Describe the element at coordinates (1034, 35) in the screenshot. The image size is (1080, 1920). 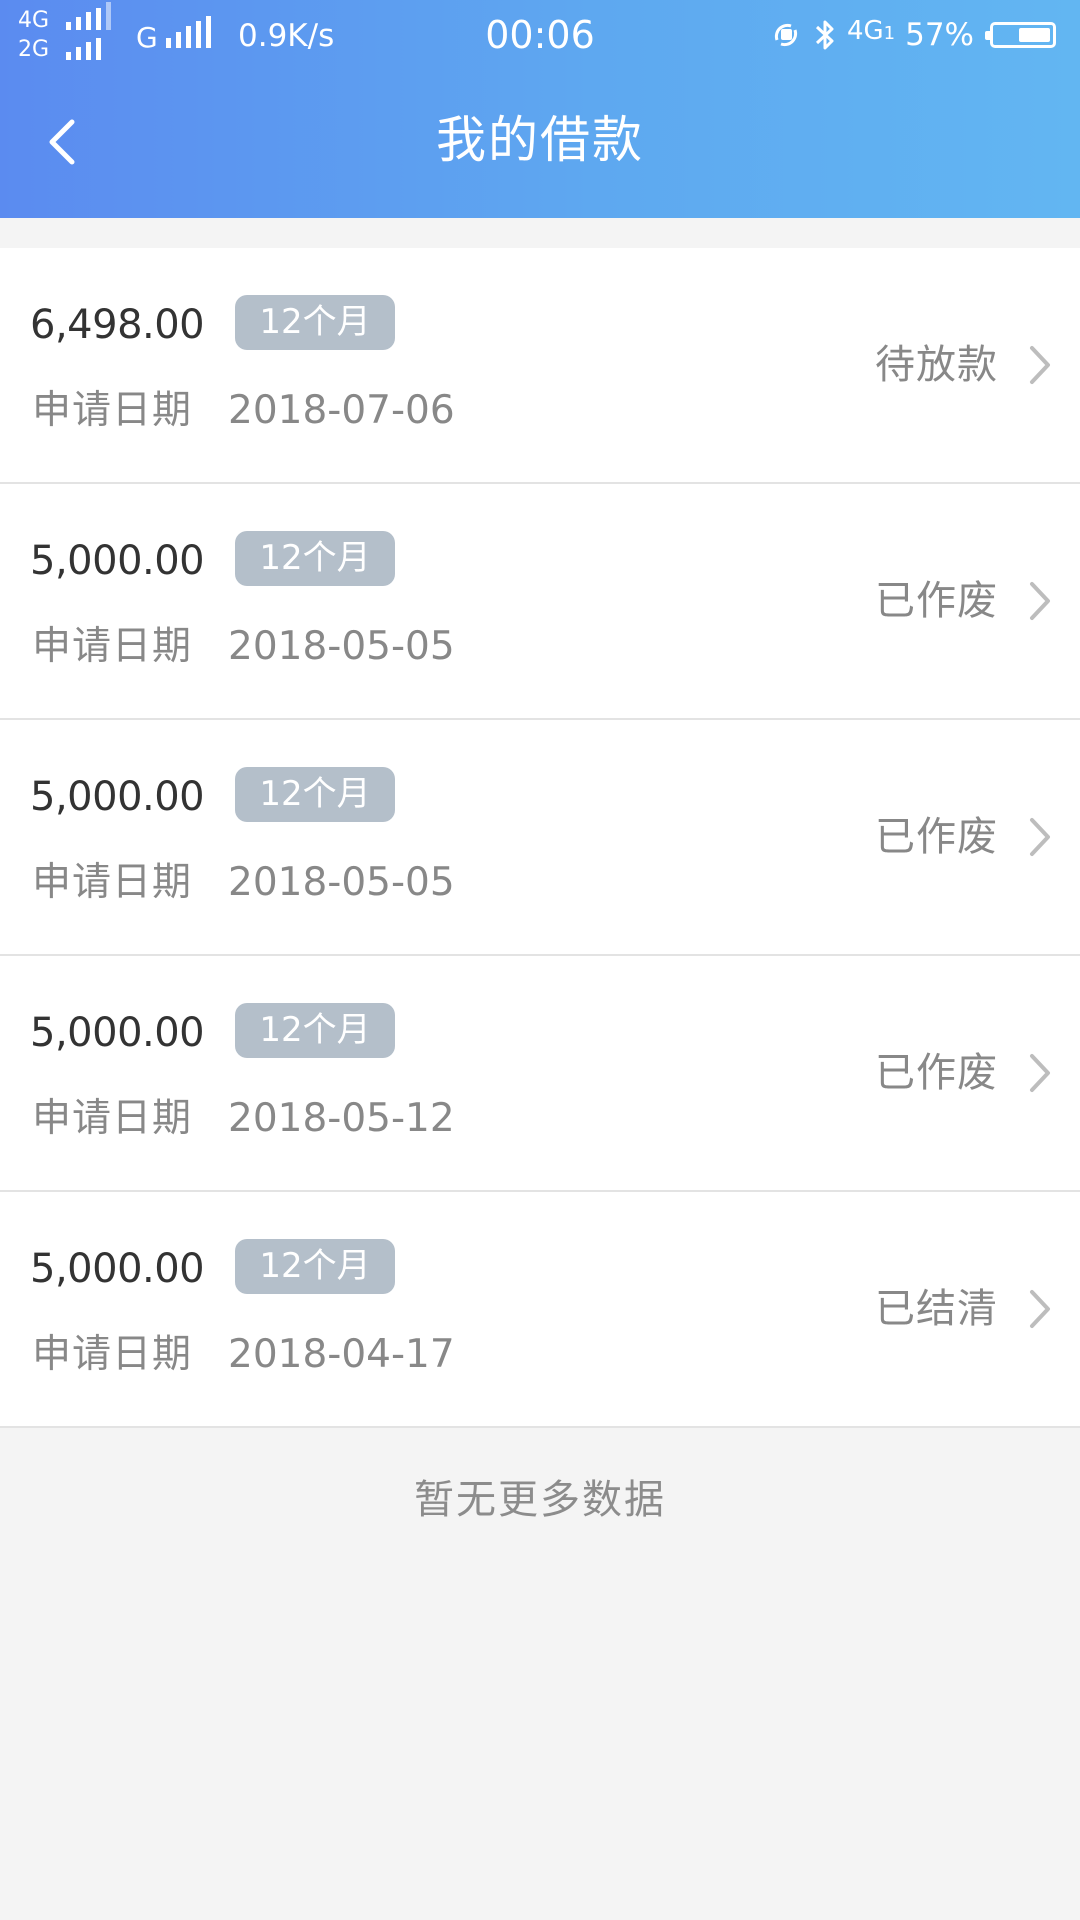
I see `battery-level` at that location.